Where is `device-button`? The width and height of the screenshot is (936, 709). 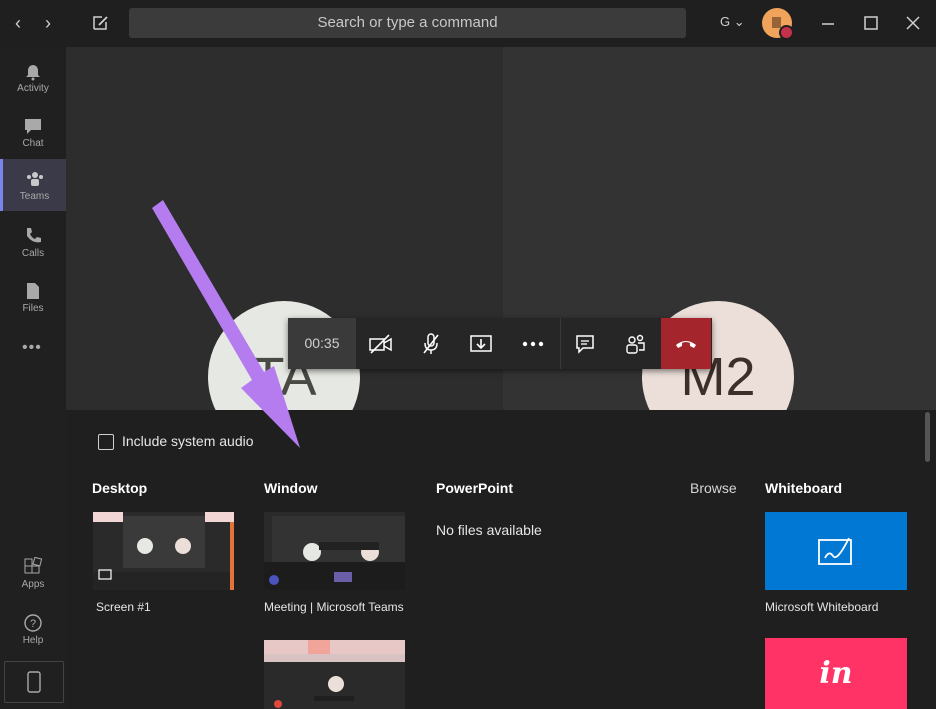
device-button is located at coordinates (34, 682).